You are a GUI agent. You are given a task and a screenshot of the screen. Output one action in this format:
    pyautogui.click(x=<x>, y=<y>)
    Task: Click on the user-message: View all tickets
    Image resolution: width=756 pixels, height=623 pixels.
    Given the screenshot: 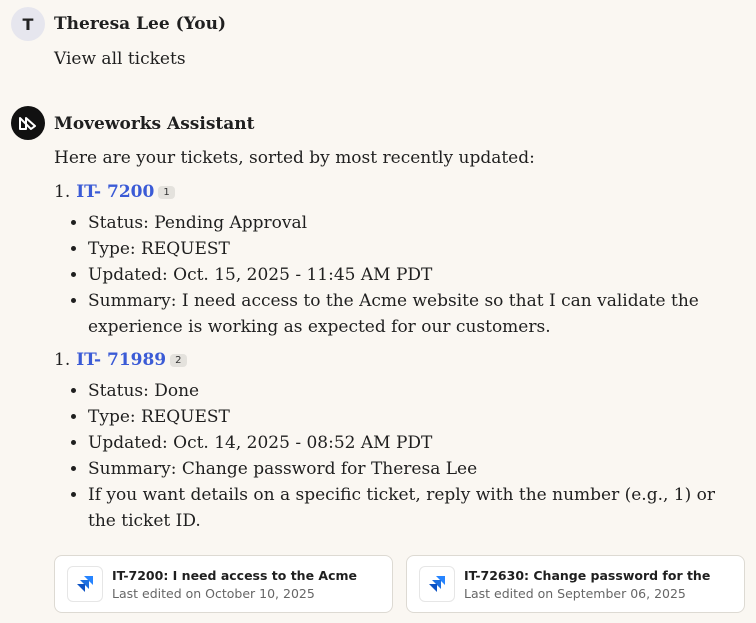 What is the action you would take?
    pyautogui.click(x=120, y=59)
    